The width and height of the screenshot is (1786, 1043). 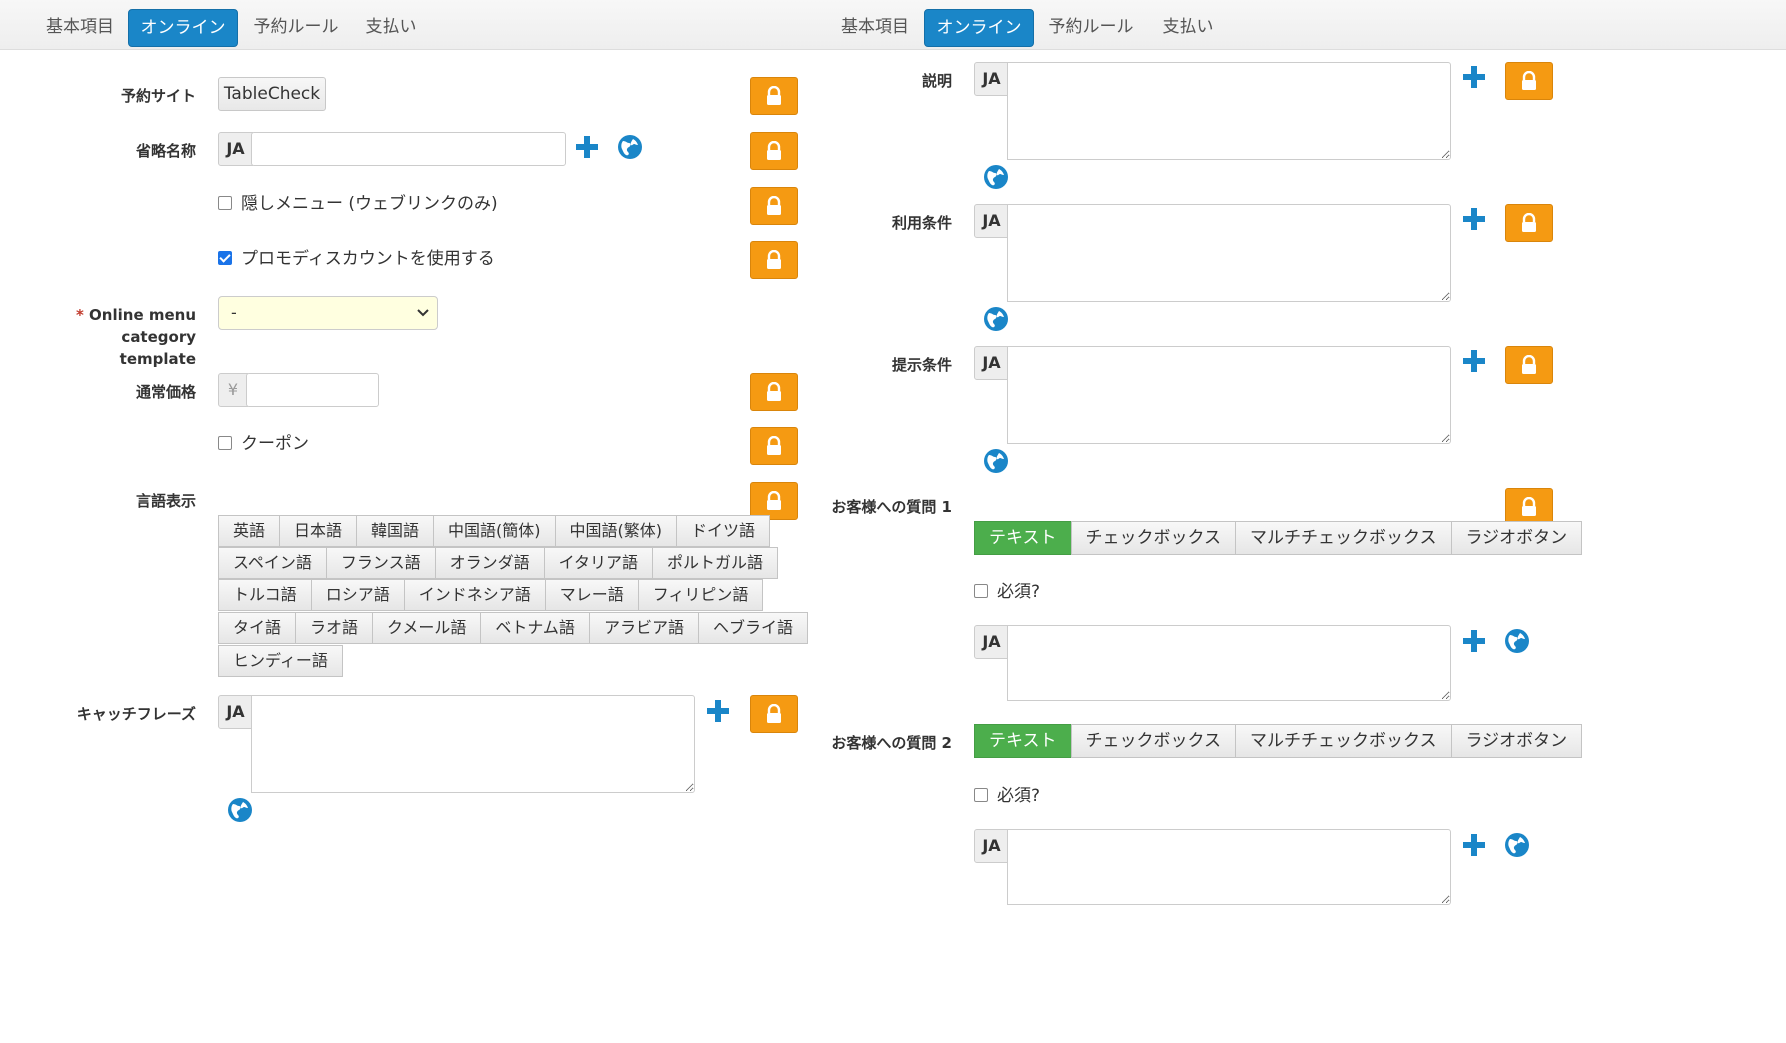 What do you see at coordinates (334, 628) in the screenshot?
I see `language-button: ラオ語` at bounding box center [334, 628].